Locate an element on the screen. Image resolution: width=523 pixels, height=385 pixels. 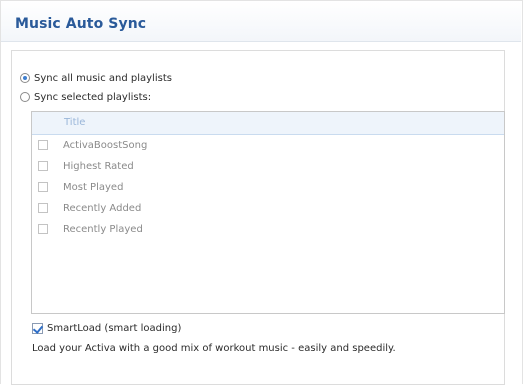
list-item: Most Played is located at coordinates (80, 187).